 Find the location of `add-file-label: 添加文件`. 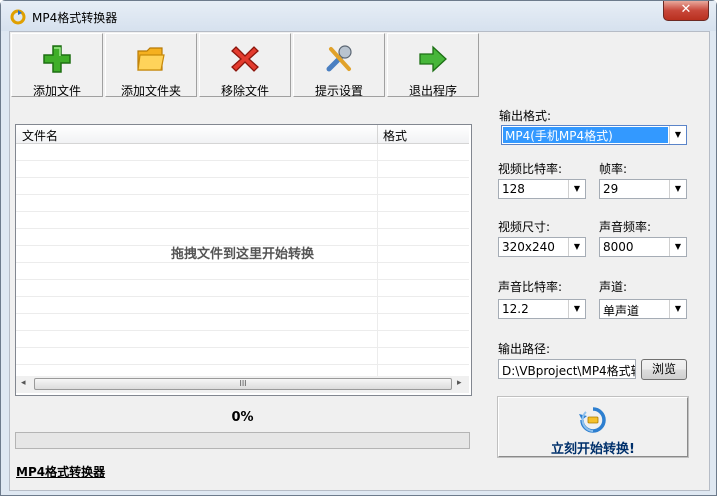

add-file-label: 添加文件 is located at coordinates (56, 91).